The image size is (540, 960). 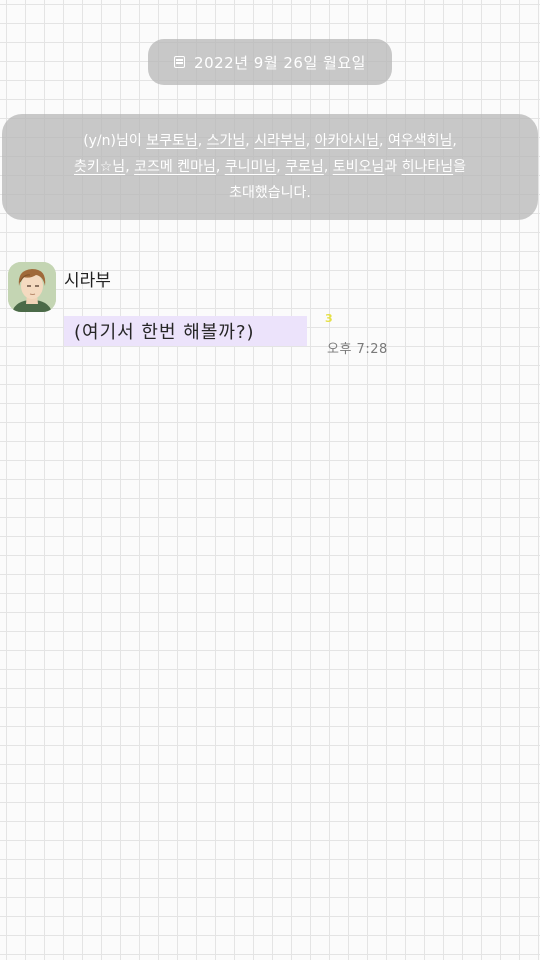 I want to click on invitee-name: 아카아시님, so click(x=347, y=141).